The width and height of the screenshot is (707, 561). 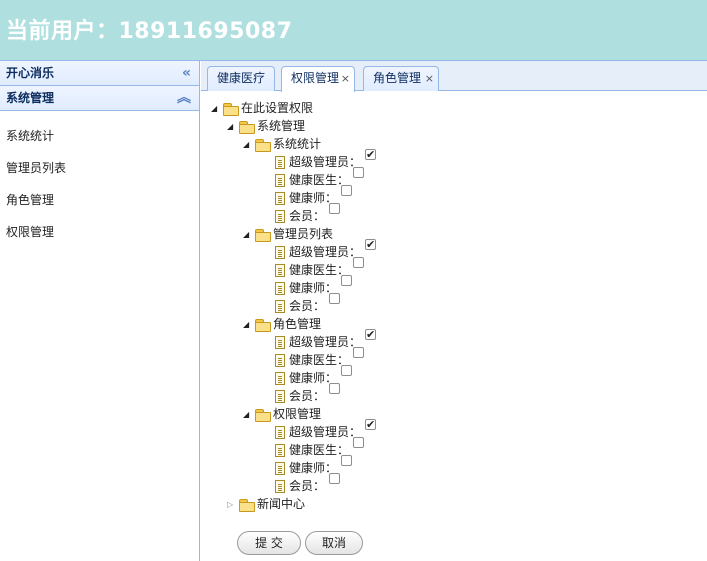 I want to click on tree-node-group: ◢ 权限管理, so click(x=282, y=414).